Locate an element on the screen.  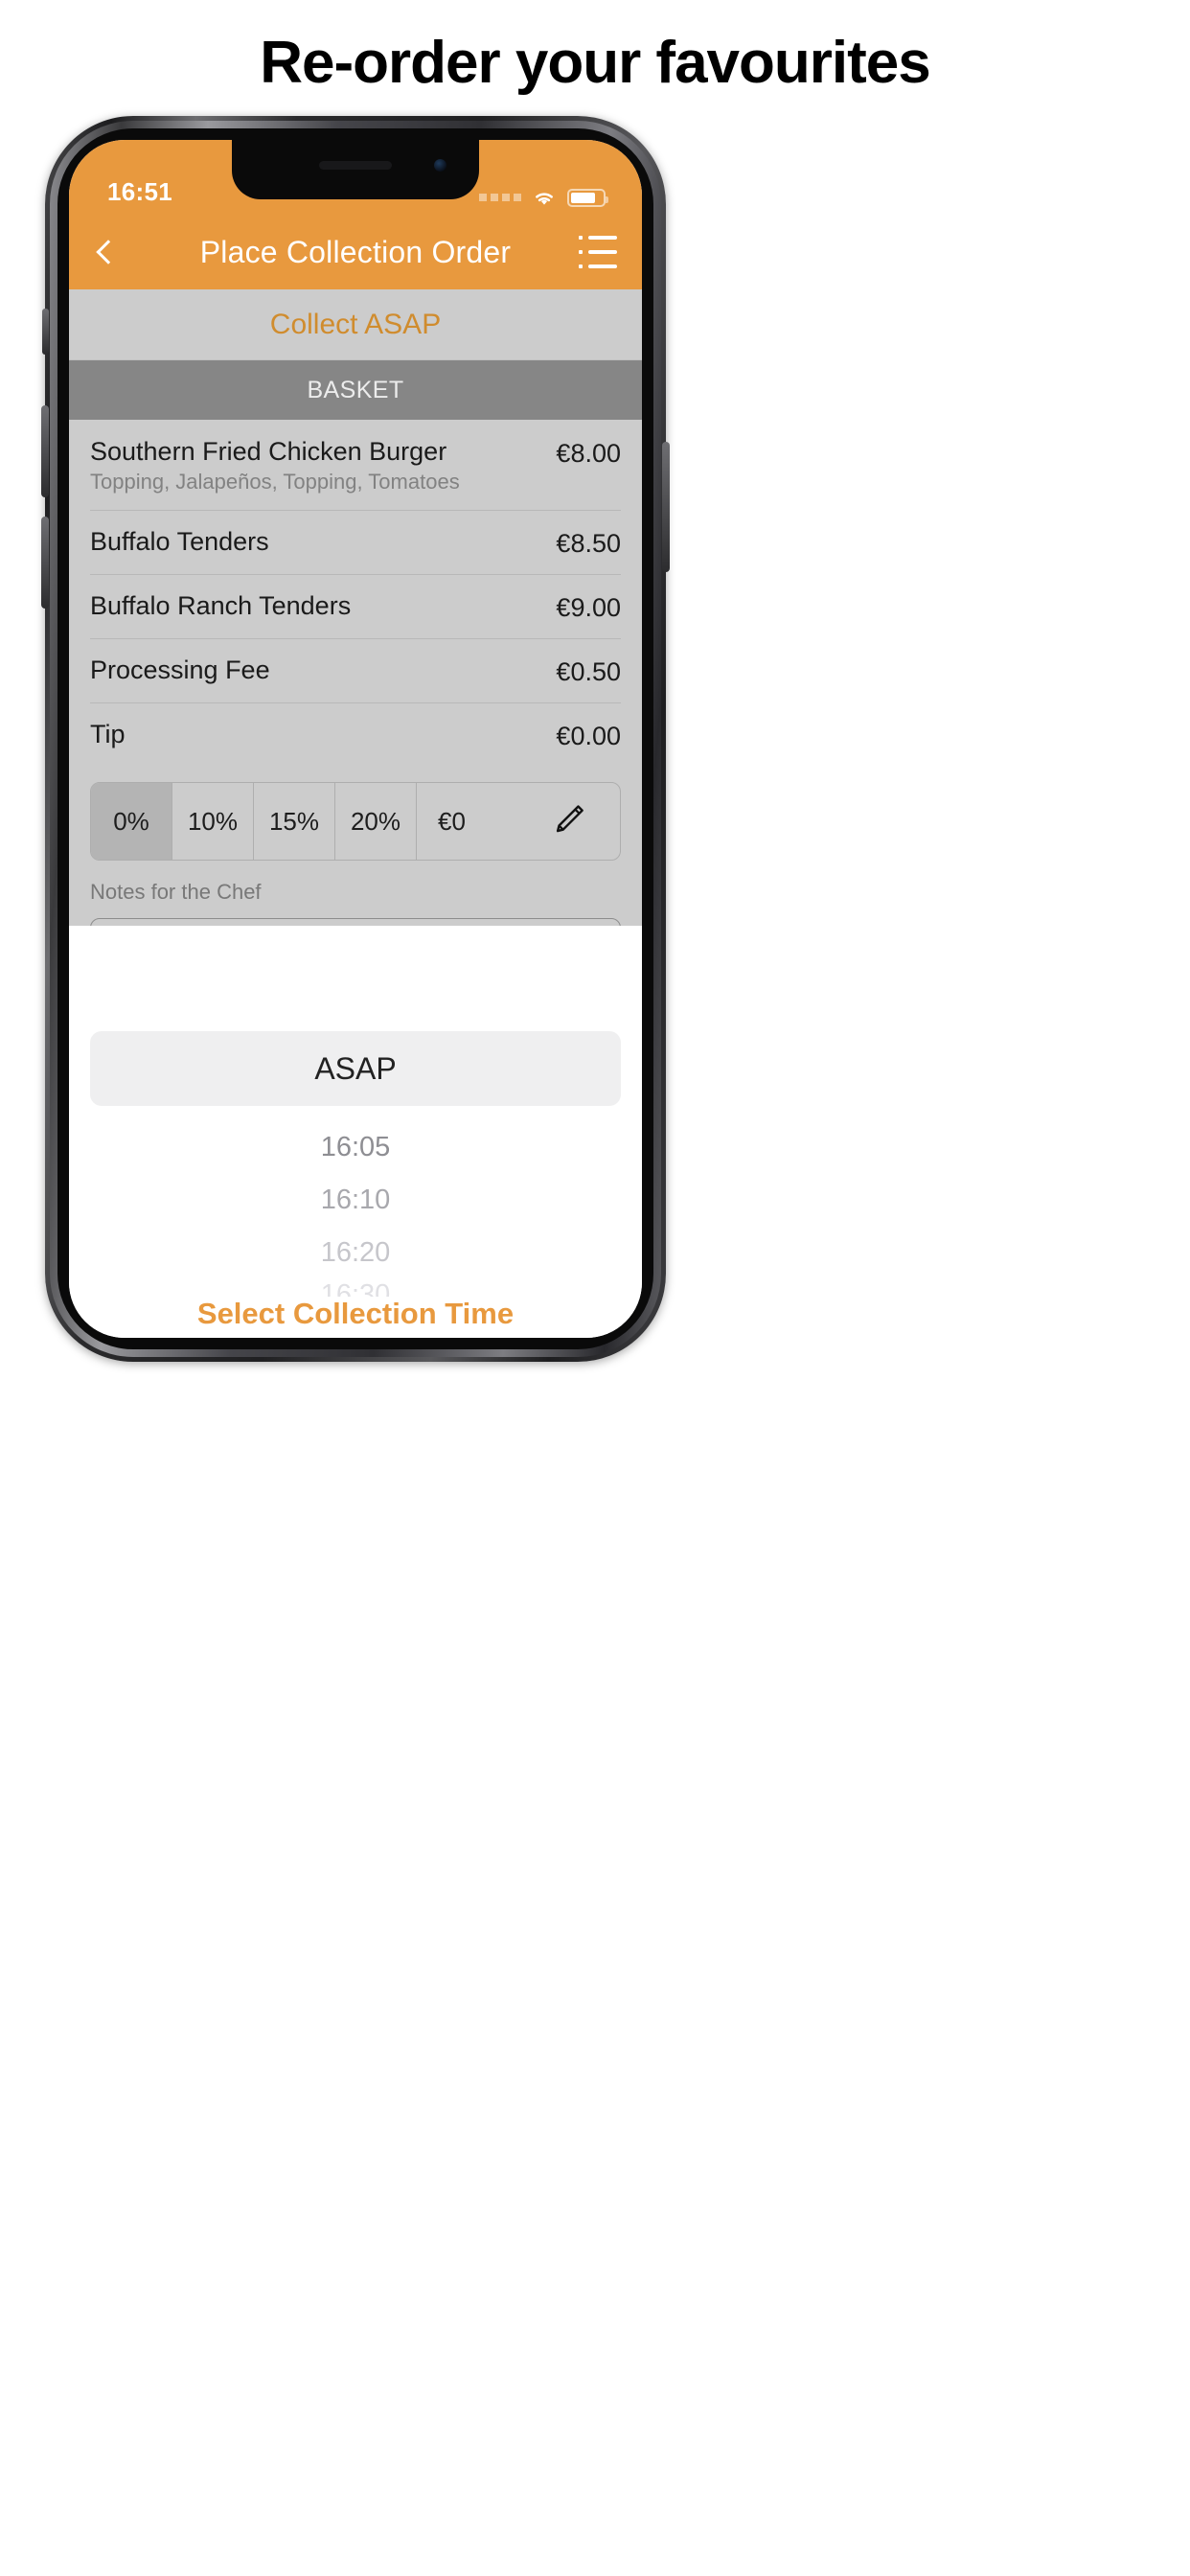
device-notch is located at coordinates (356, 169).